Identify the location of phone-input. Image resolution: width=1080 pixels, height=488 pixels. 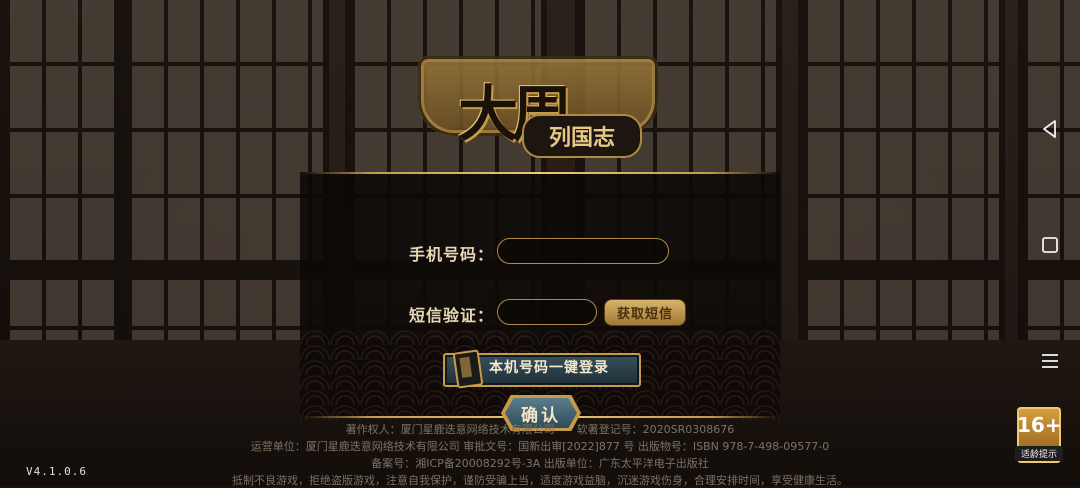
(583, 251).